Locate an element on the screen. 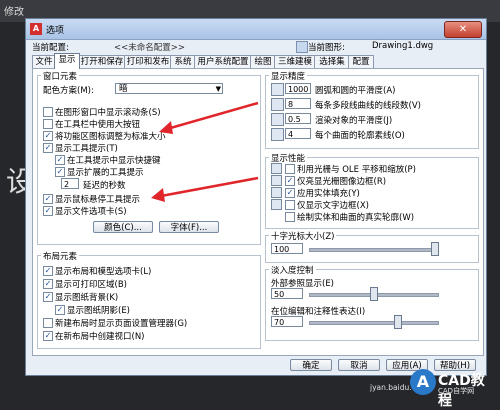 This screenshot has width=500, height=410. render-smoothness-label: 渲染对象的平滑度(J) is located at coordinates (354, 121).